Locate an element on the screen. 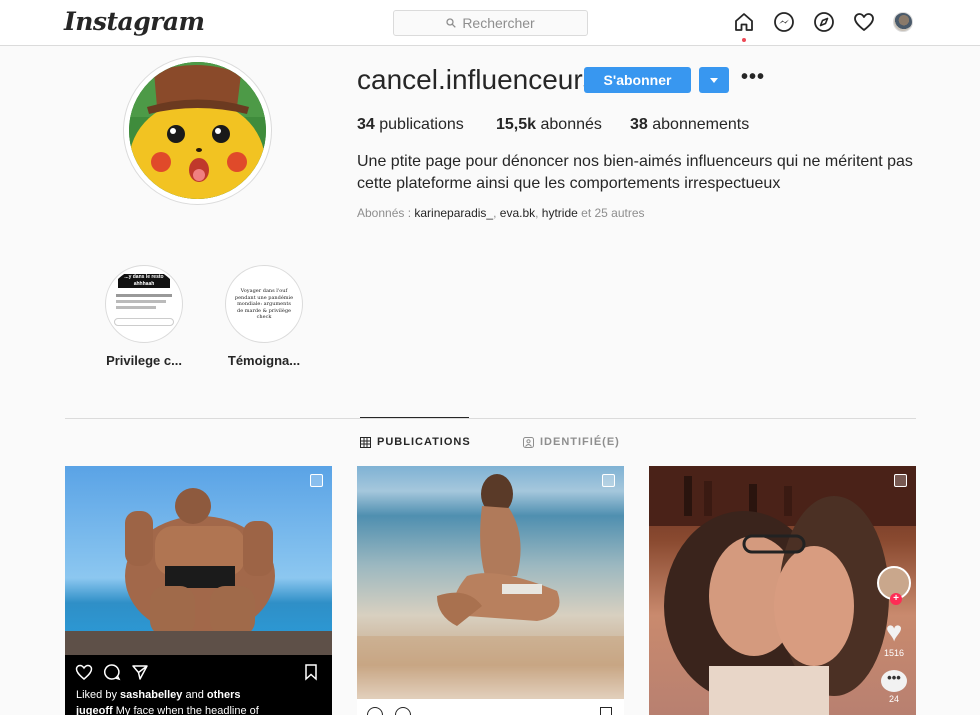  chevron-down-icon is located at coordinates (714, 80).